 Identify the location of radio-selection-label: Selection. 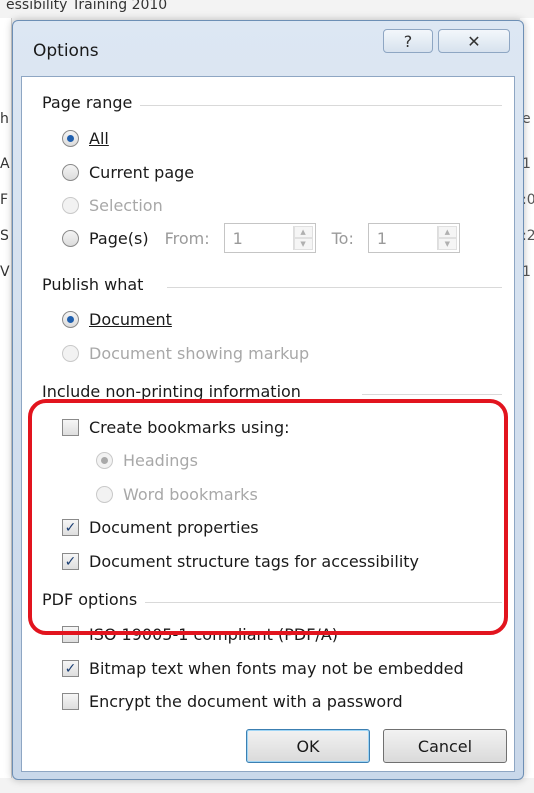
(126, 205).